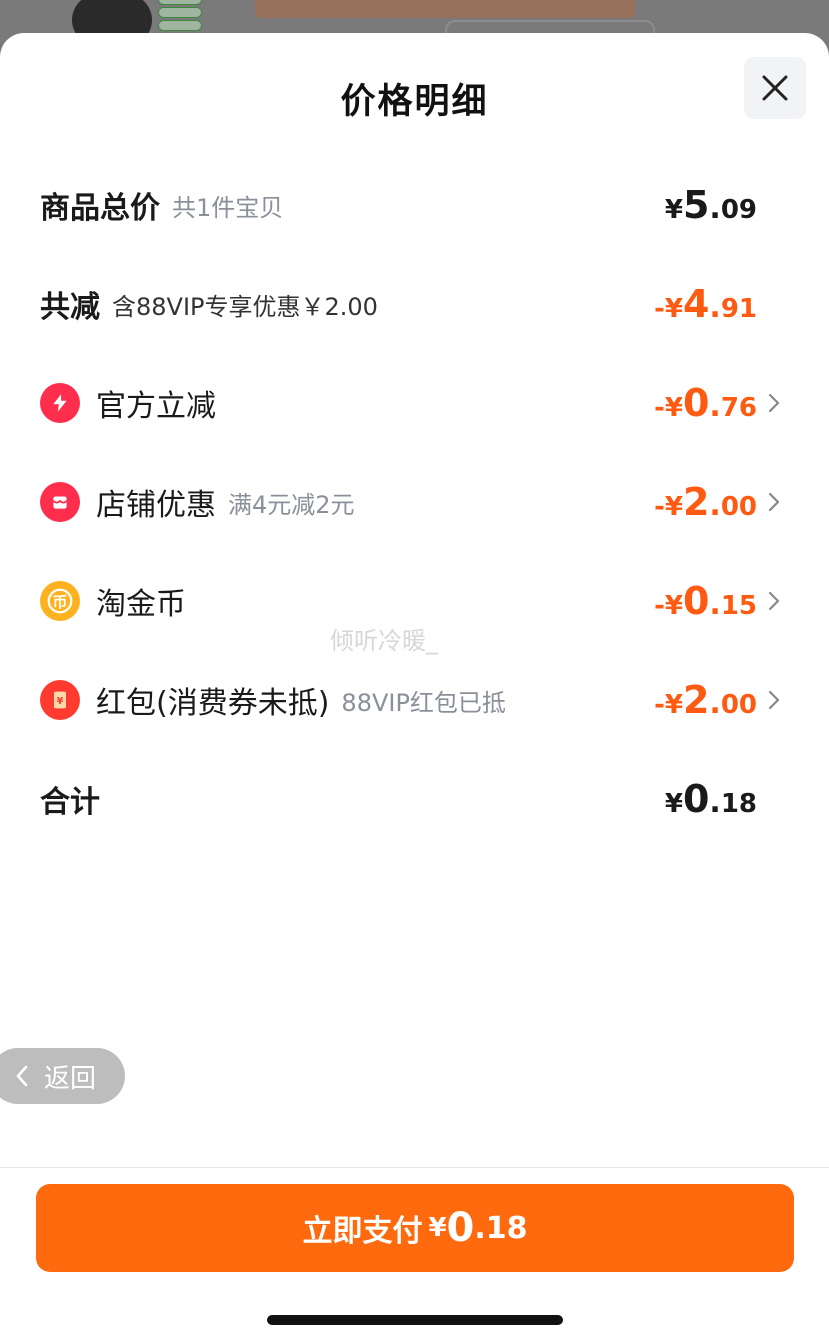 The image size is (829, 1343). What do you see at coordinates (705, 403) in the screenshot?
I see `amount: -¥0.76` at bounding box center [705, 403].